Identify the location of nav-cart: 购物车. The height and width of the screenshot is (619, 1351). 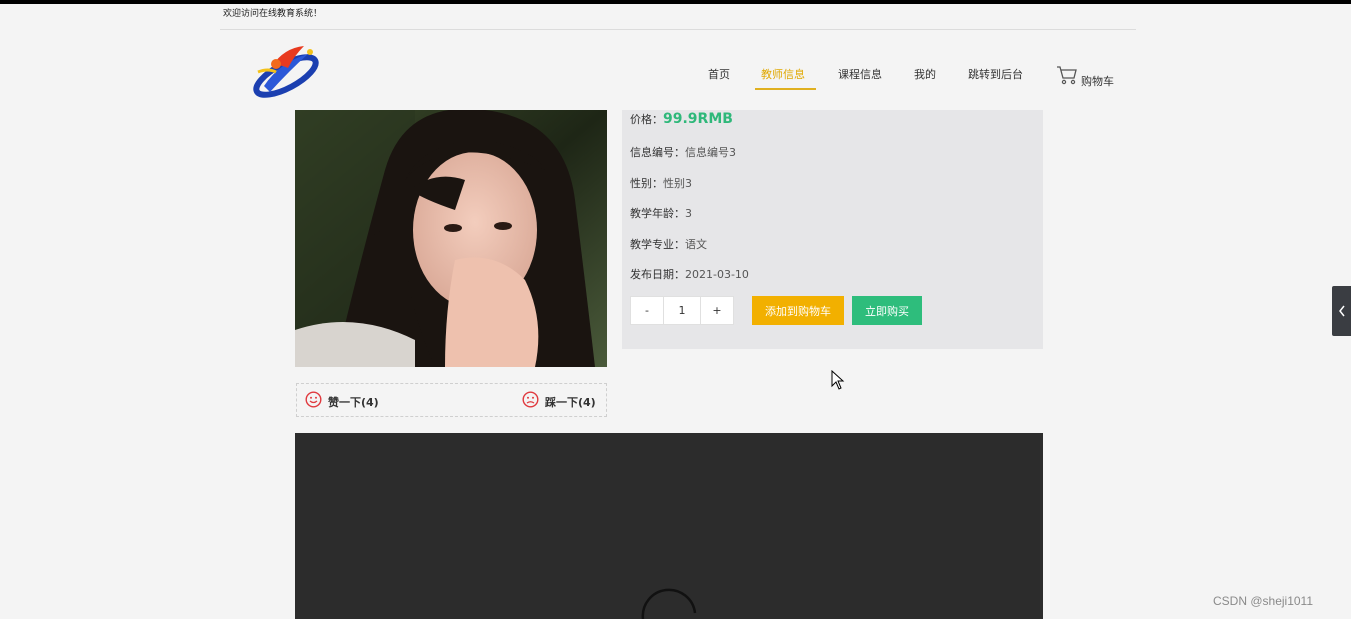
(1085, 77).